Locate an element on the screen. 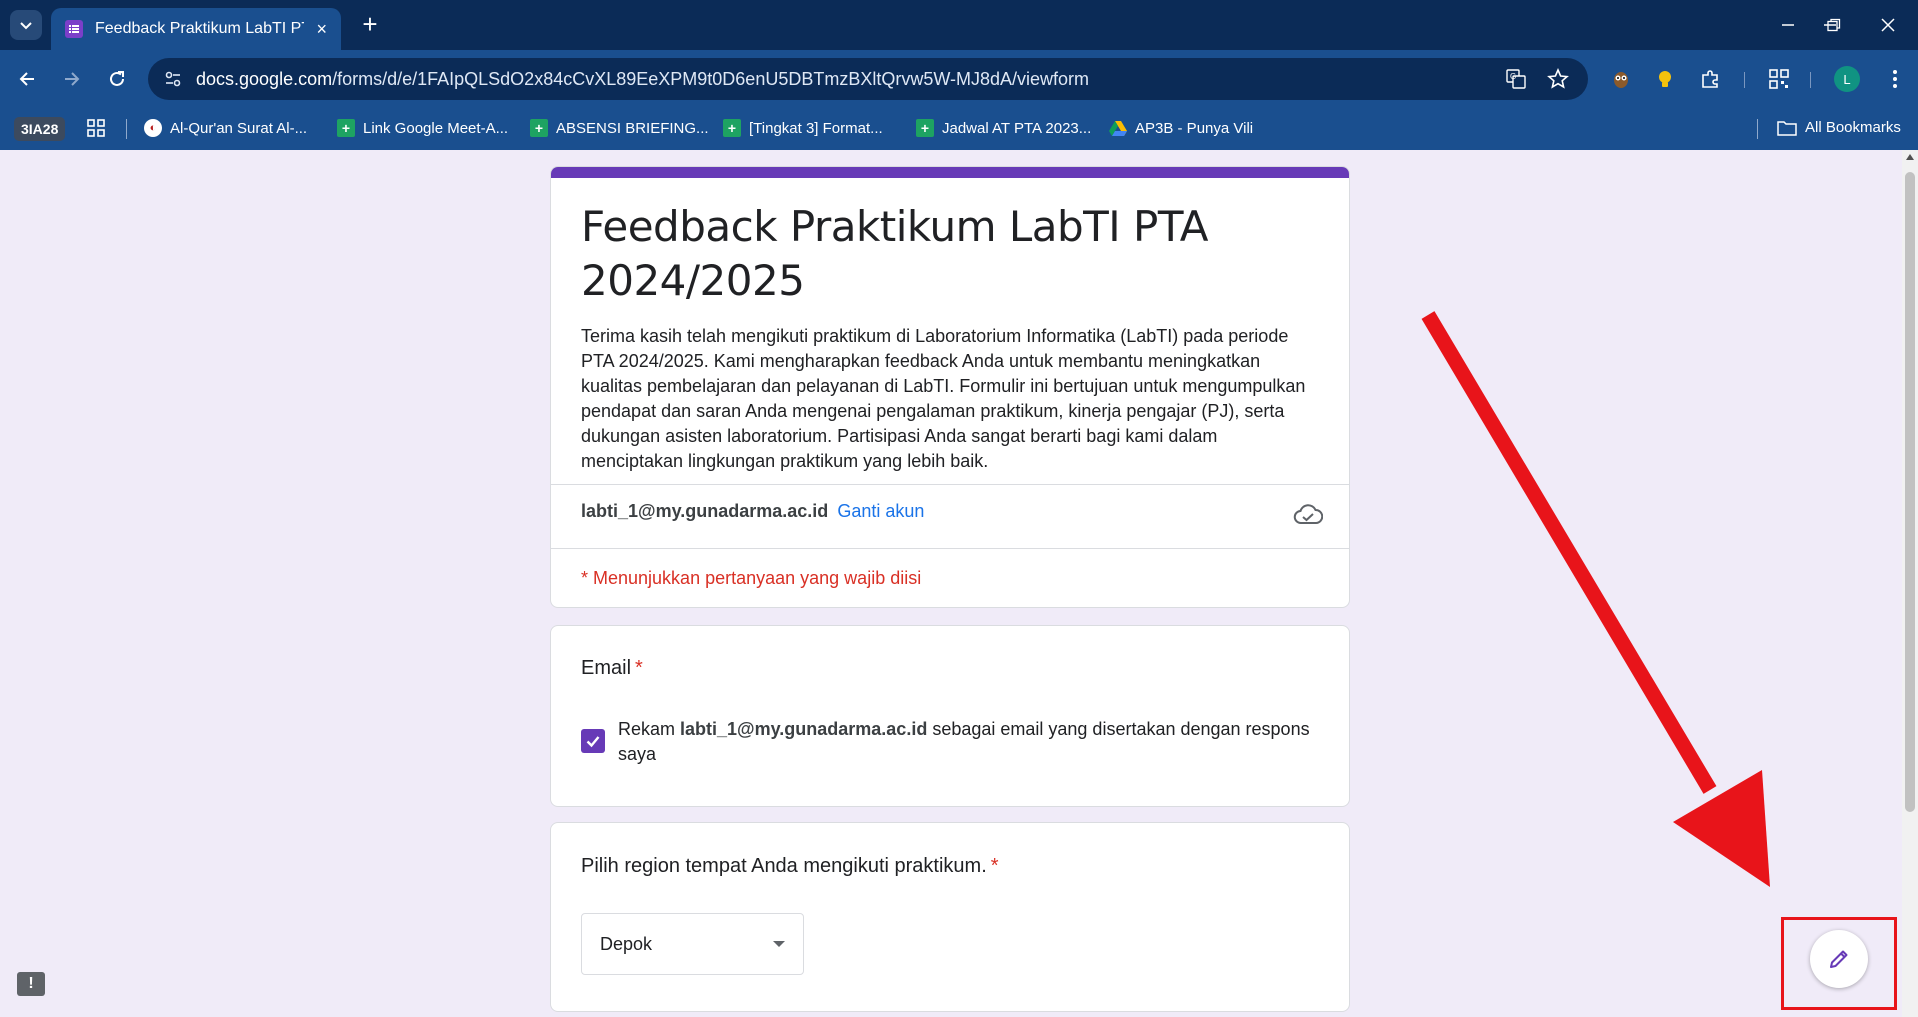 The width and height of the screenshot is (1918, 1017). new-tab-button: + is located at coordinates (370, 25).